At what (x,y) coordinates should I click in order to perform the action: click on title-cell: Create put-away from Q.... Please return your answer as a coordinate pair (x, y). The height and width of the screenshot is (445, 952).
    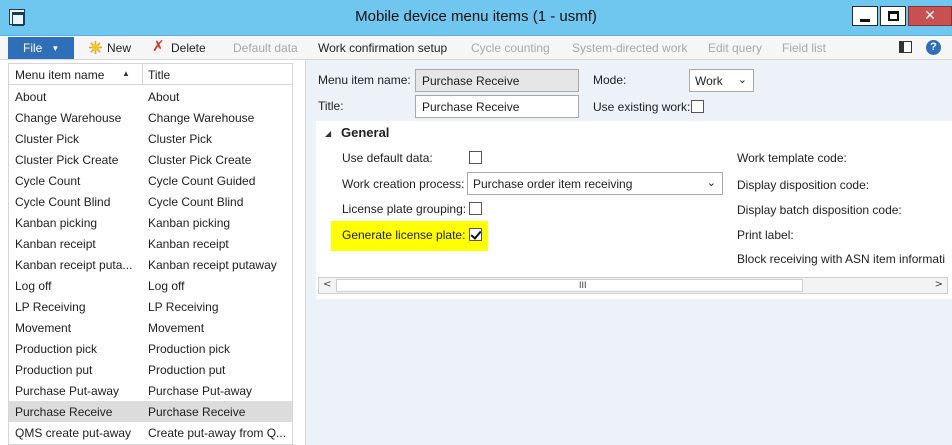
    Looking at the image, I should click on (217, 433).